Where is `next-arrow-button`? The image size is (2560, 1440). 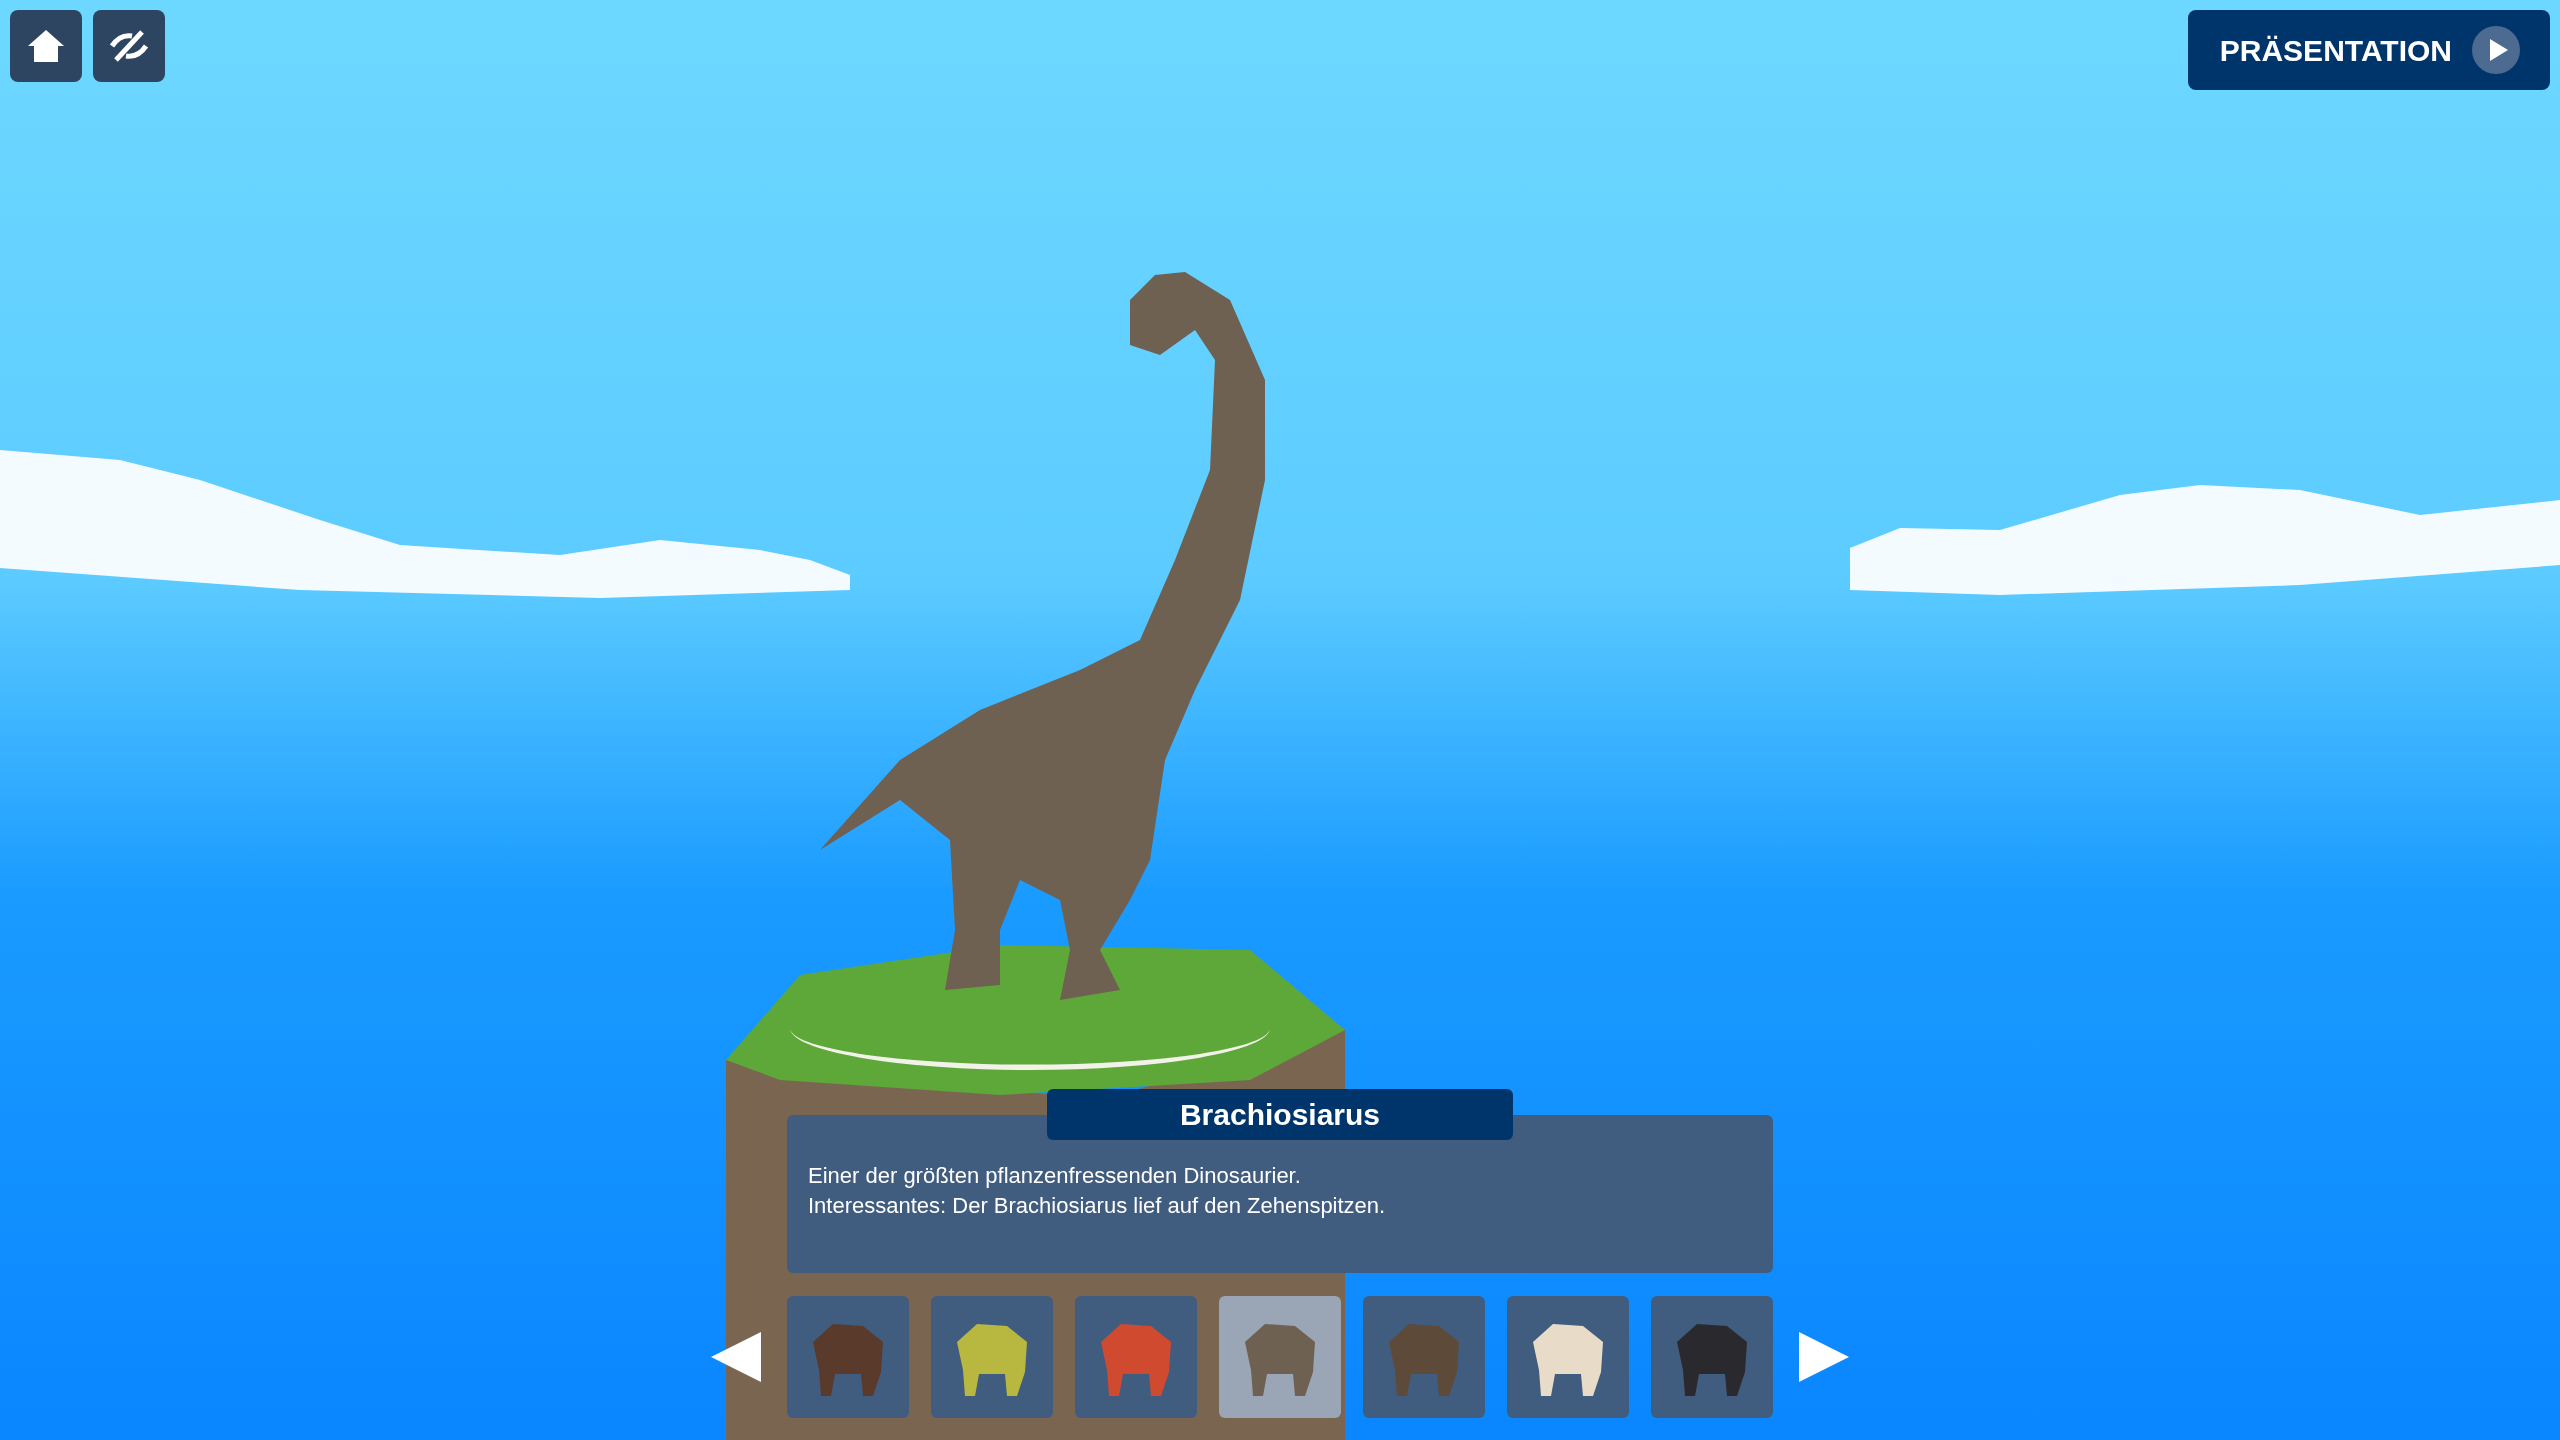 next-arrow-button is located at coordinates (1824, 1357).